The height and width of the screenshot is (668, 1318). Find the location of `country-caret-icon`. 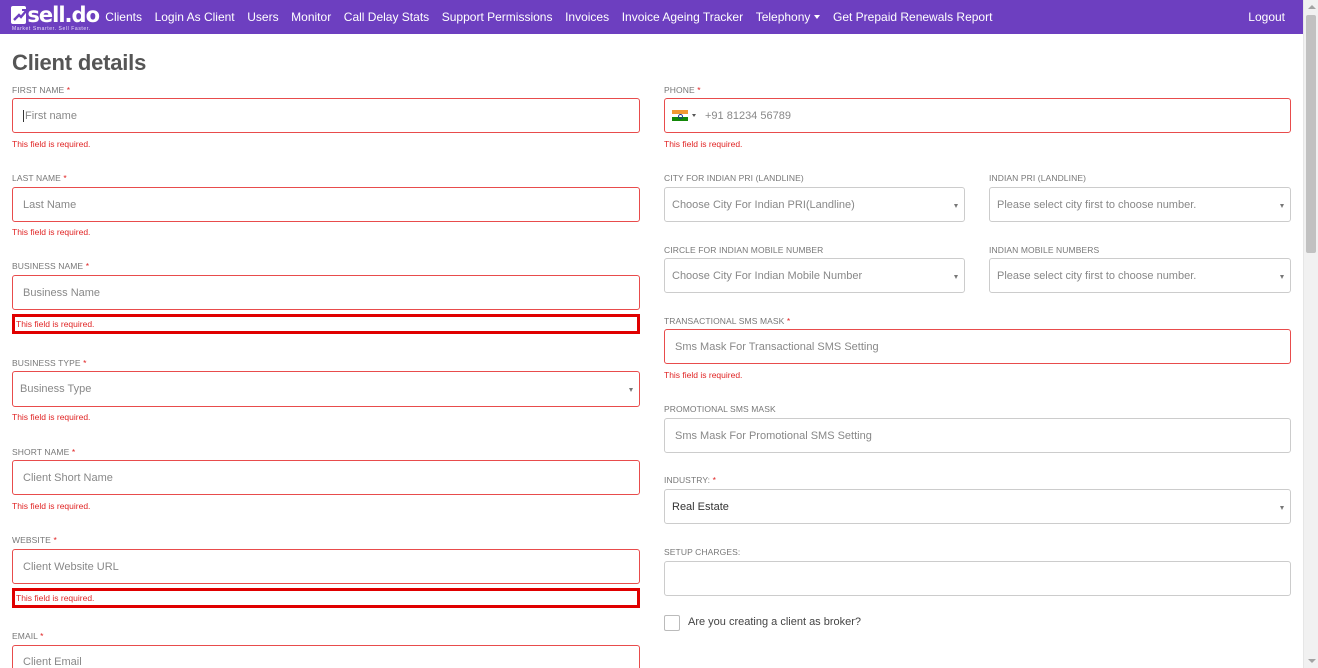

country-caret-icon is located at coordinates (694, 115).